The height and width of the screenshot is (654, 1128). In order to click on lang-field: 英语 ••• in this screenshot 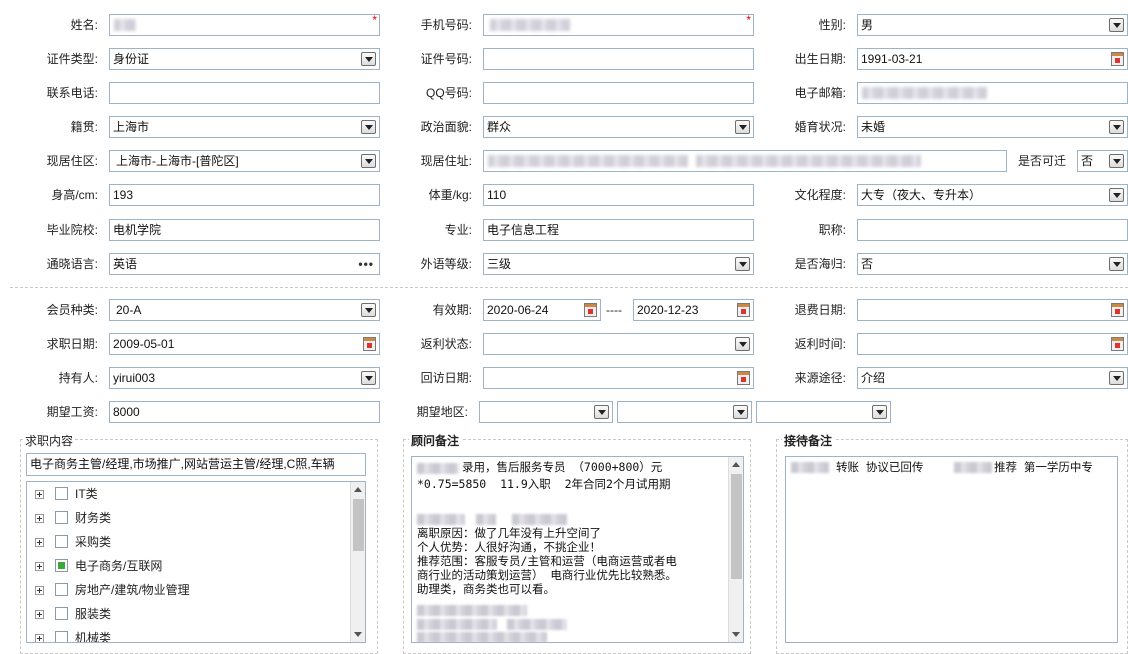, I will do `click(244, 264)`.